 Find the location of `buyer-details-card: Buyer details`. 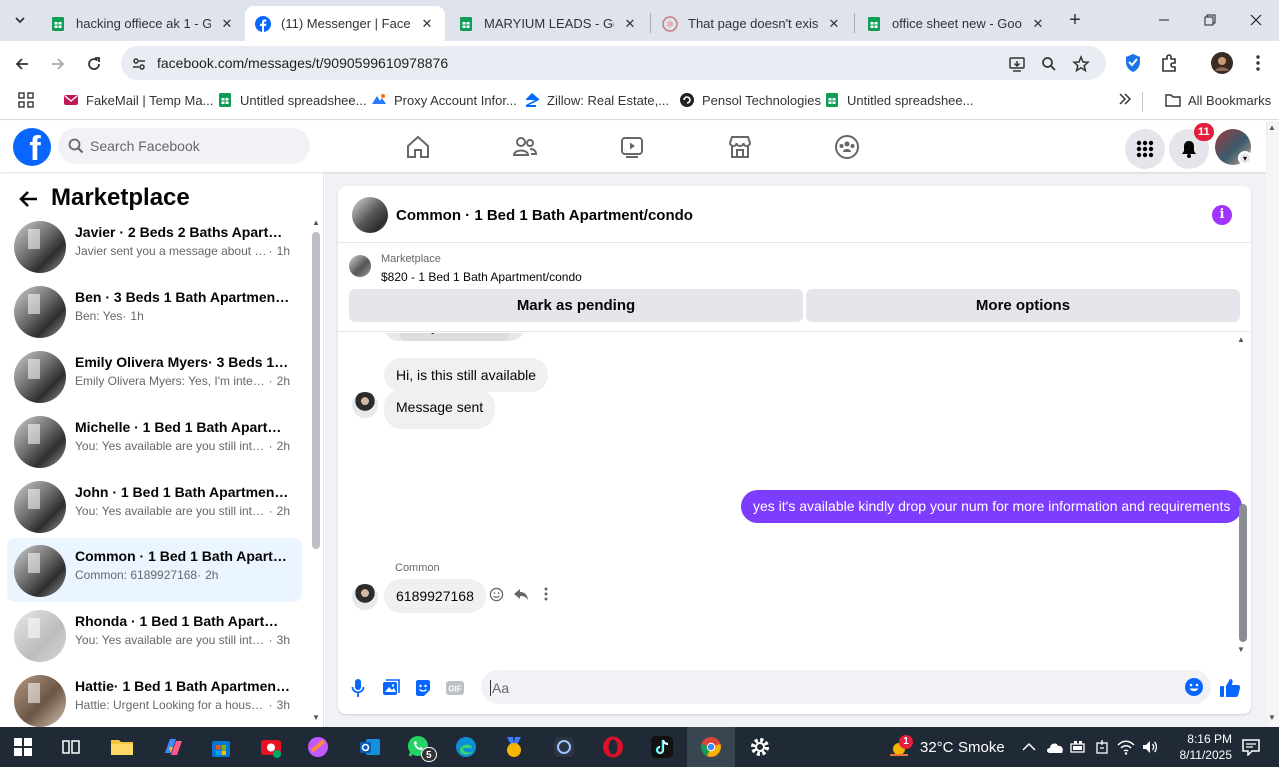

buyer-details-card: Buyer details is located at coordinates (454, 337).